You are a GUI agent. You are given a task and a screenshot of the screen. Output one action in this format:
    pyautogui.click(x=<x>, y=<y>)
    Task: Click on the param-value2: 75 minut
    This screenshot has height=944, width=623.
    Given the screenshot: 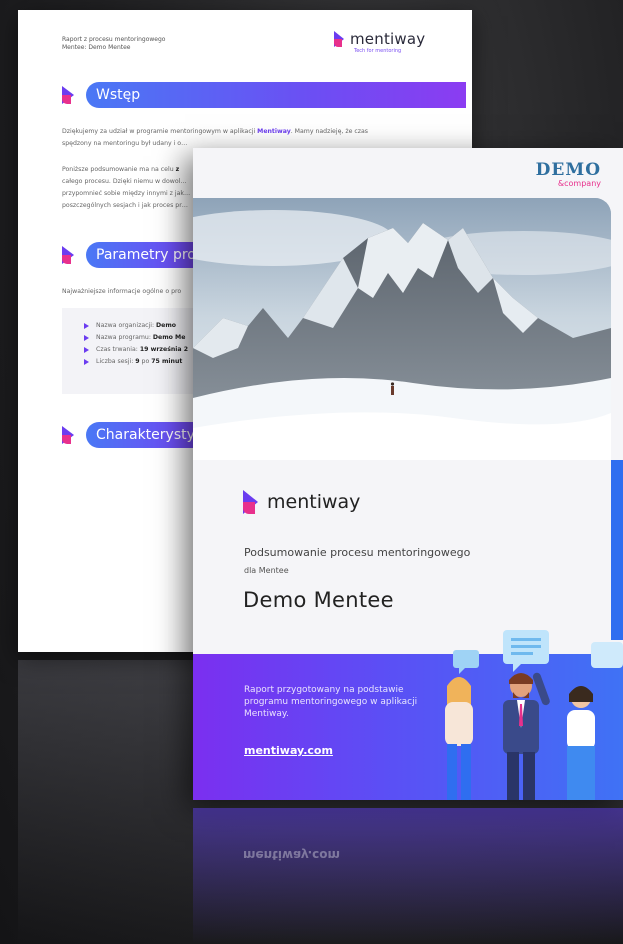 What is the action you would take?
    pyautogui.click(x=167, y=361)
    